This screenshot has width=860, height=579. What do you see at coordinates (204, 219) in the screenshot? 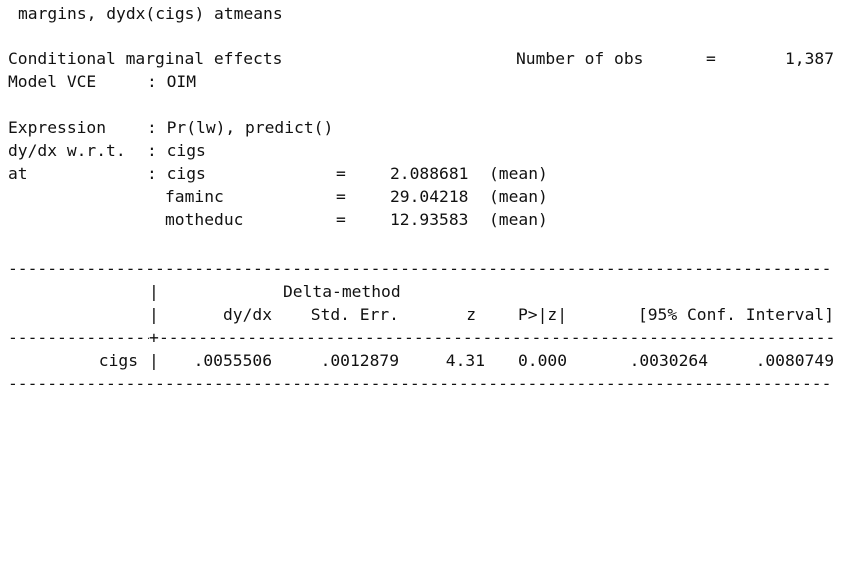
I see `at-var: motheduc` at bounding box center [204, 219].